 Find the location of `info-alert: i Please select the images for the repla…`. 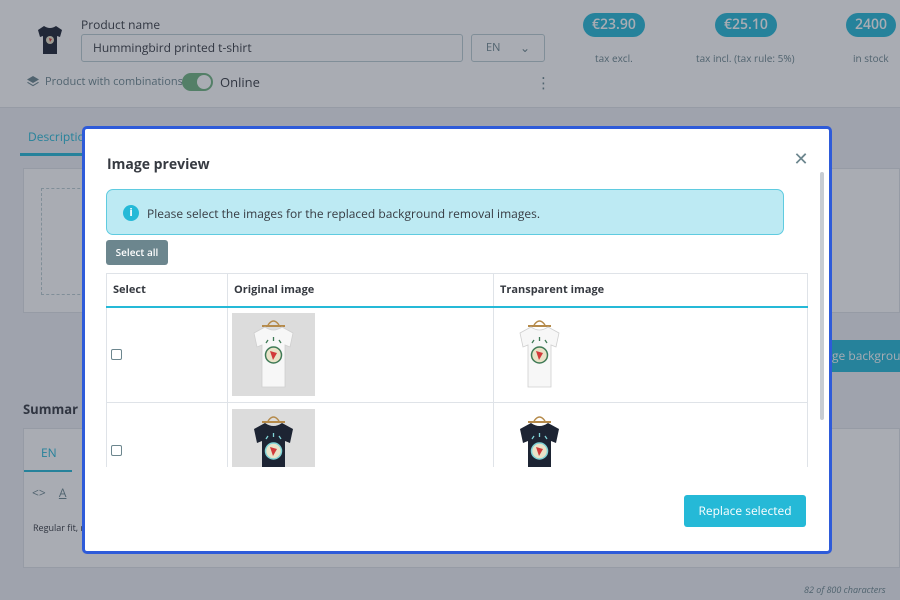

info-alert: i Please select the images for the repla… is located at coordinates (445, 212).